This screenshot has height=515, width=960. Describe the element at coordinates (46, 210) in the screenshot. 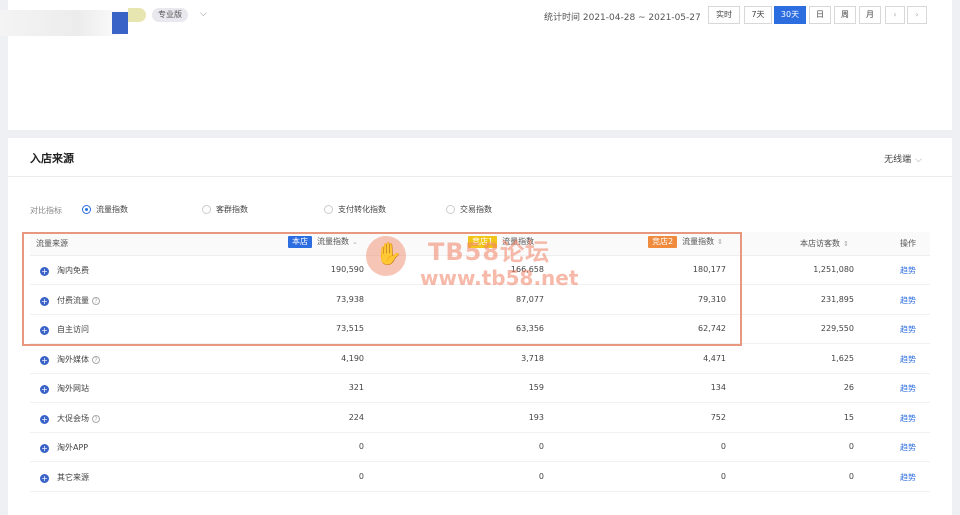

I see `compare-label: 对比指标` at that location.